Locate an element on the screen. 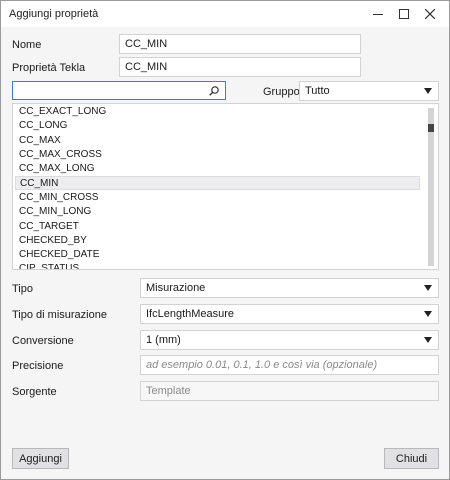 The width and height of the screenshot is (450, 480). close-icon is located at coordinates (430, 14).